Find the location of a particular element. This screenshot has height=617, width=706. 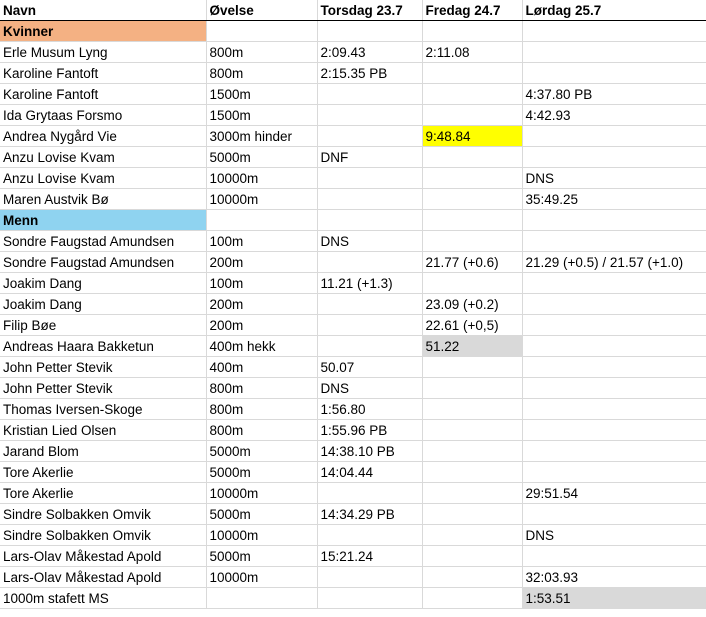

cell-thursday: 1:56.80 is located at coordinates (370, 409).